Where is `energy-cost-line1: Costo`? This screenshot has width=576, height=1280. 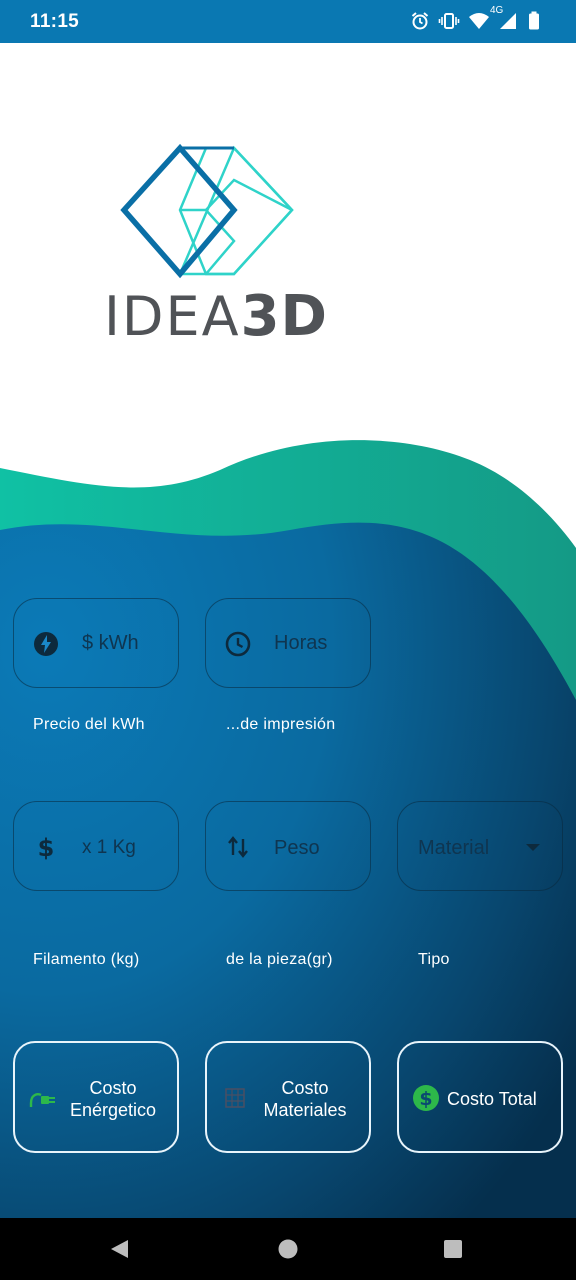 energy-cost-line1: Costo is located at coordinates (113, 1088).